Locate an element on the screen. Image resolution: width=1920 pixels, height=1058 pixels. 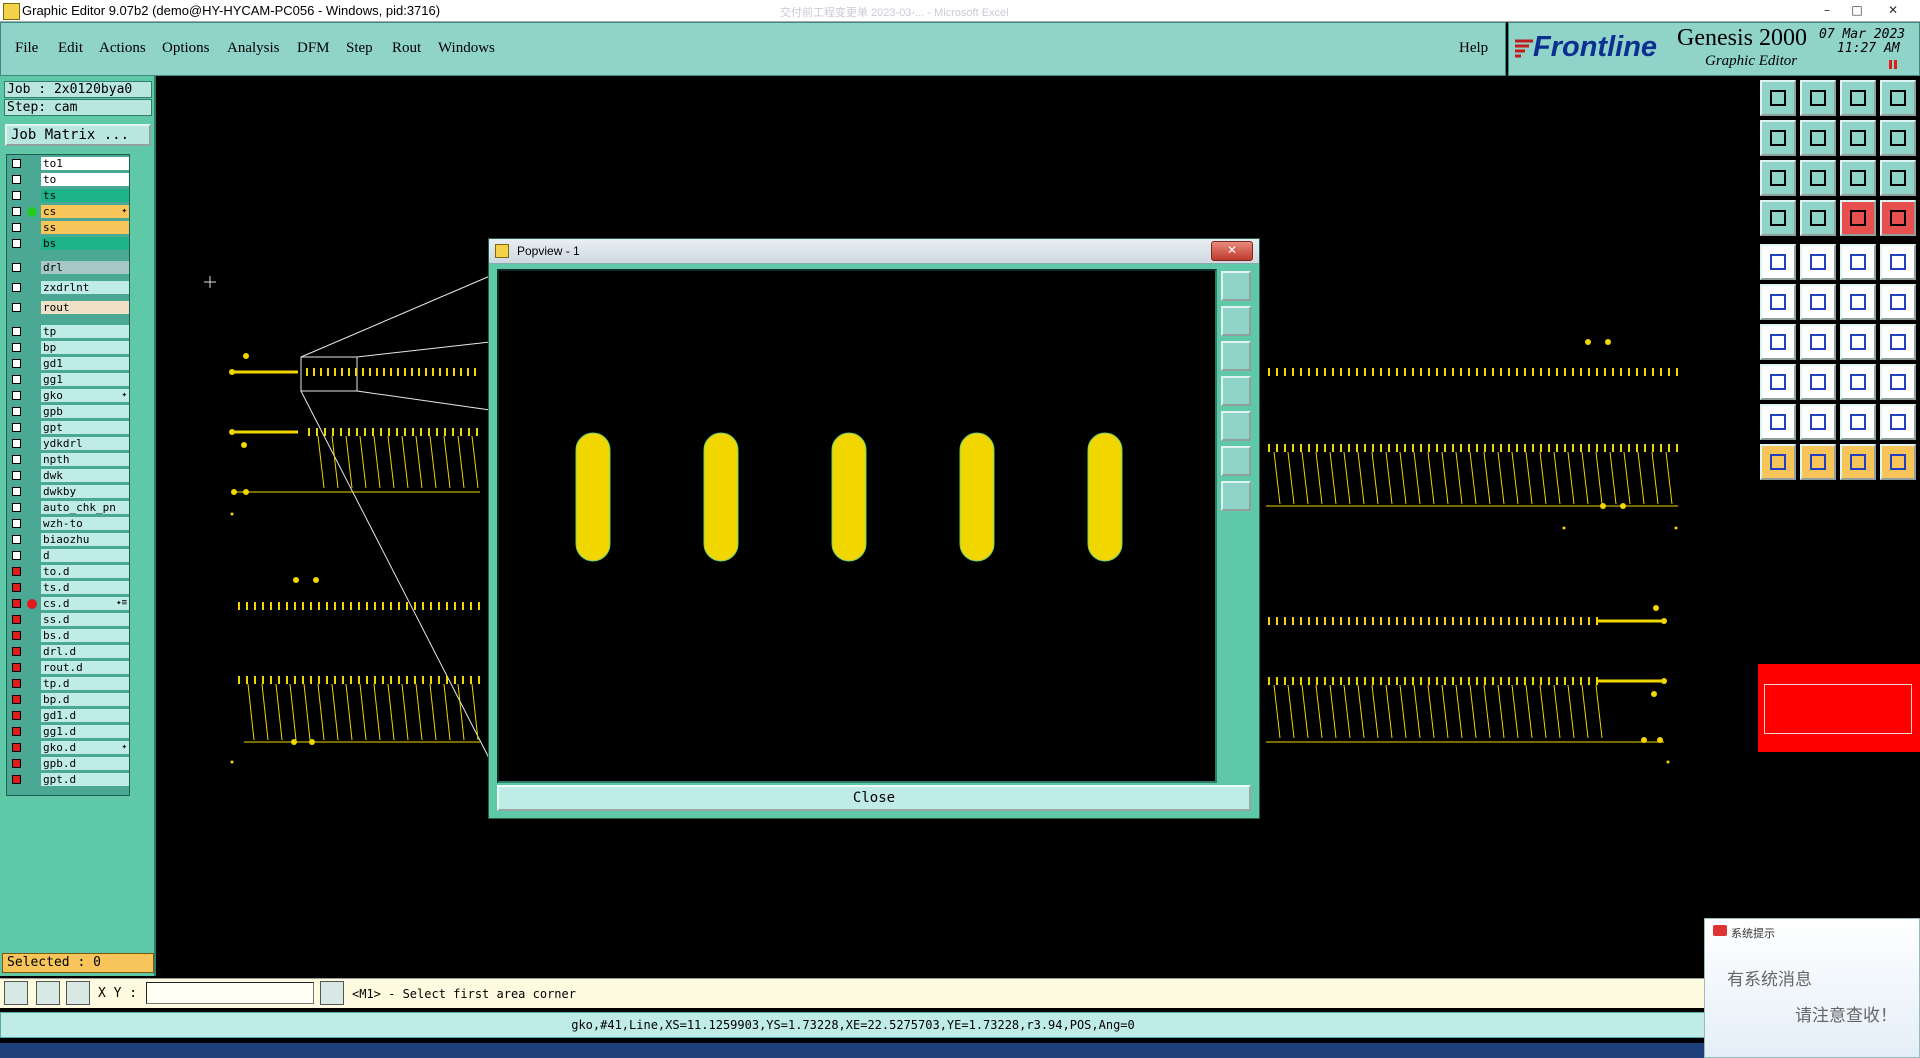
layer-row: gg1.d is located at coordinates (68, 732).